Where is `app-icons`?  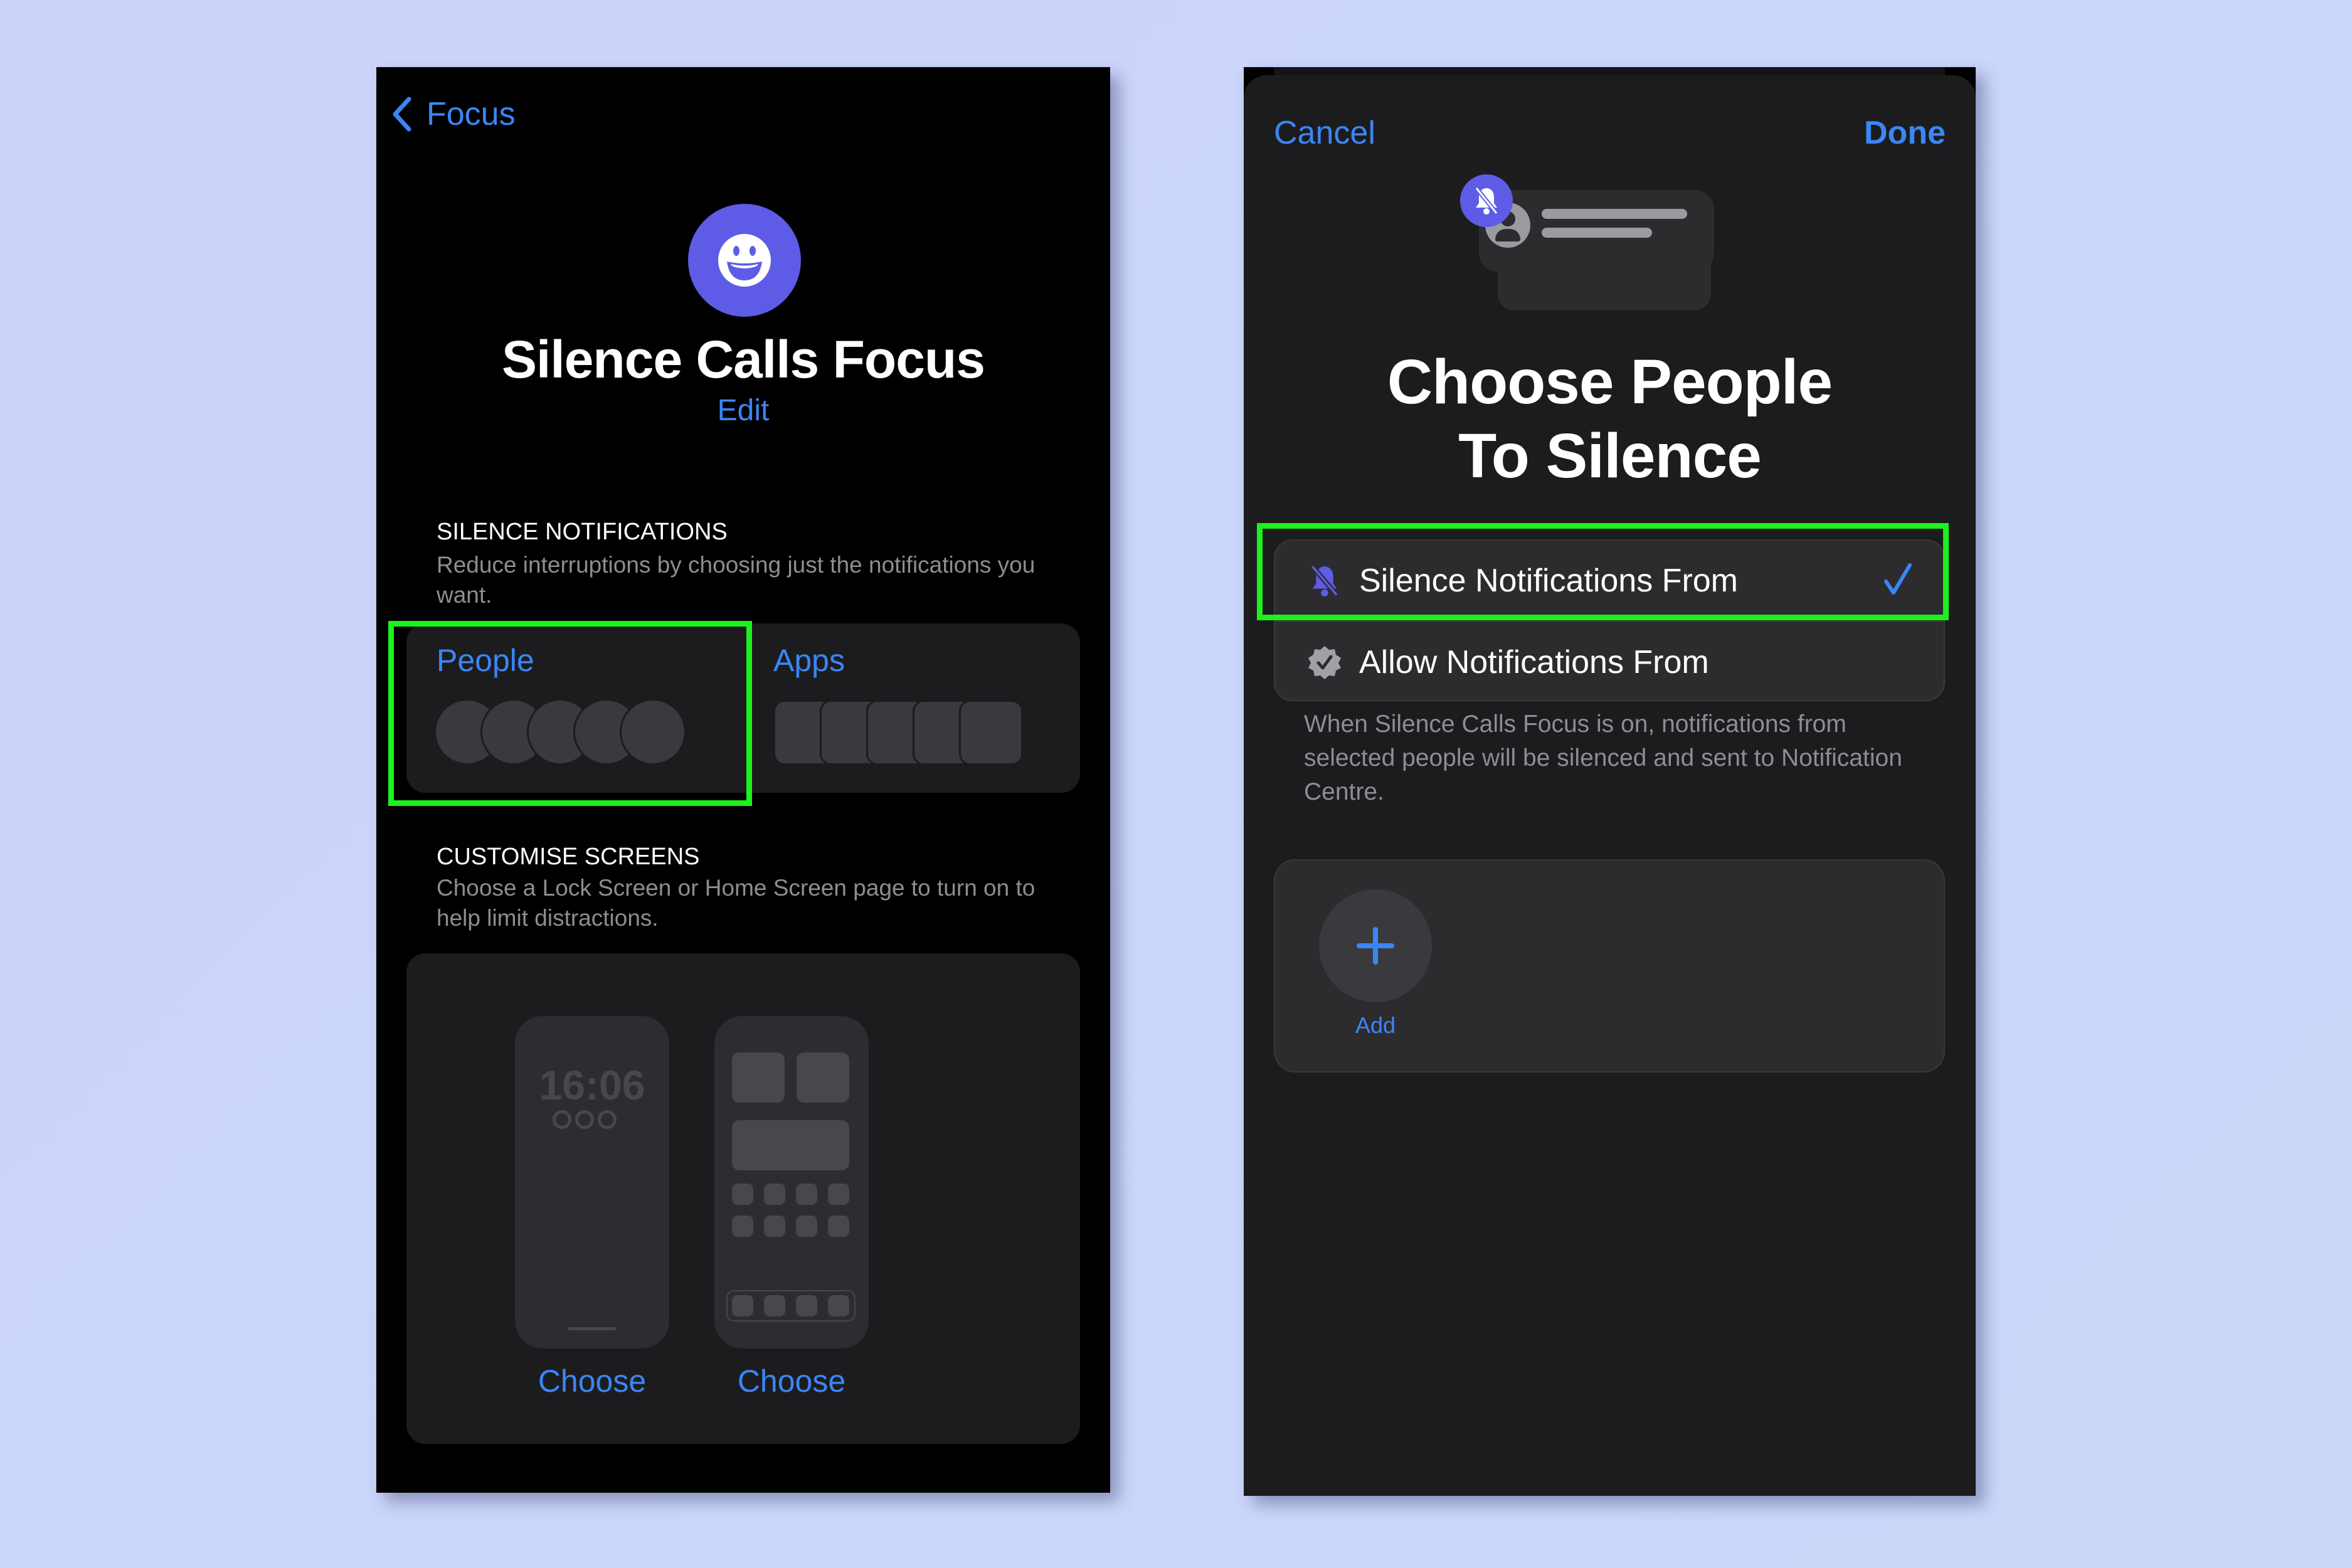 app-icons is located at coordinates (905, 735).